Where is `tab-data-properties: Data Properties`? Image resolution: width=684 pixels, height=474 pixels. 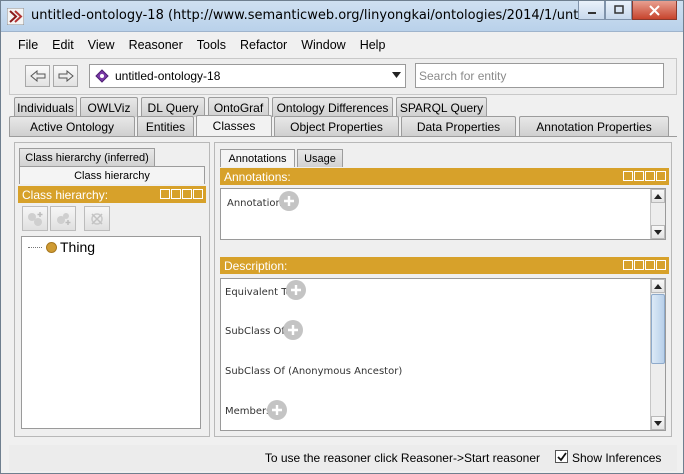
tab-data-properties: Data Properties is located at coordinates (458, 126).